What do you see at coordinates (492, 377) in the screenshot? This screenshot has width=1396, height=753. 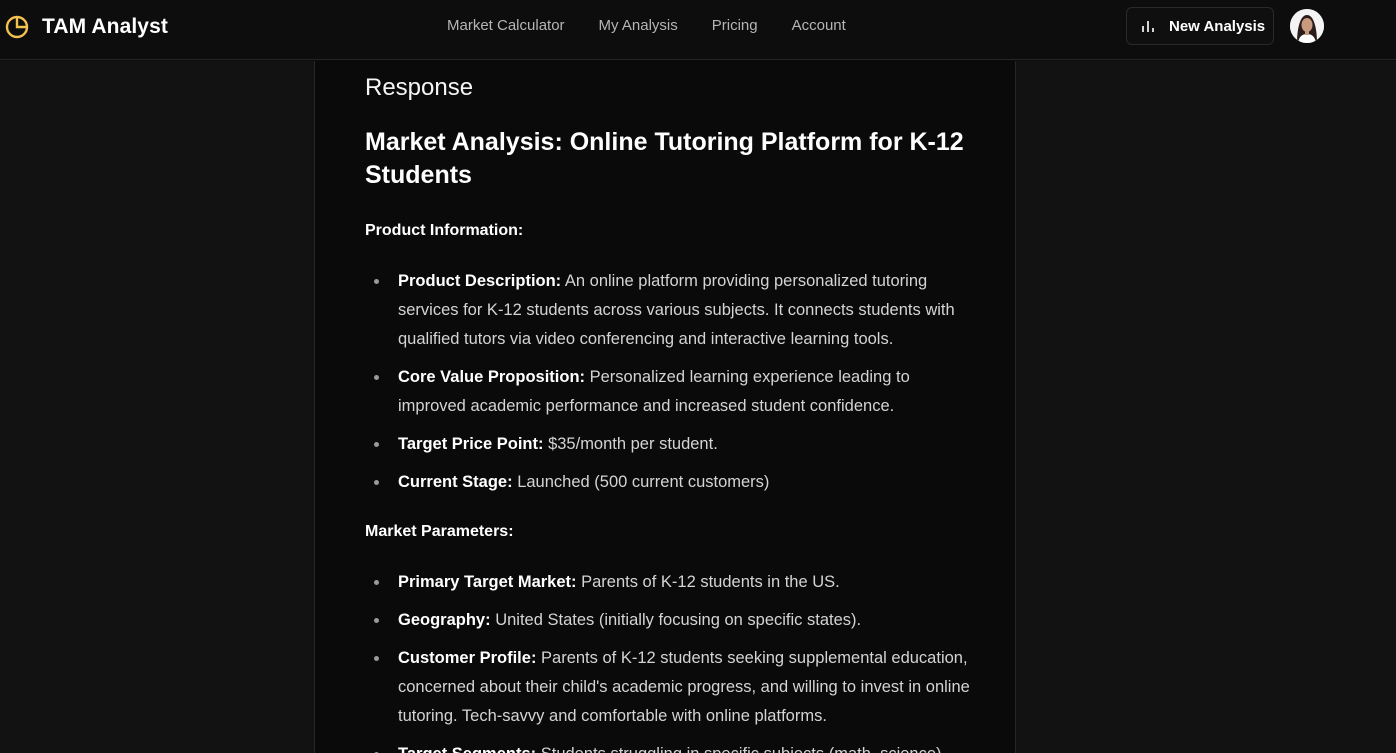 I see `item-key: Core Value Proposition:` at bounding box center [492, 377].